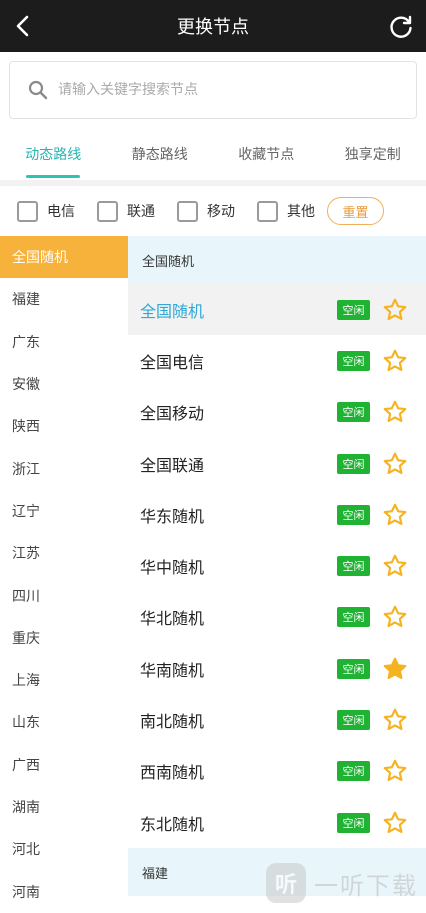 This screenshot has height=913, width=426. Describe the element at coordinates (64, 468) in the screenshot. I see `province-item: 浙江` at that location.